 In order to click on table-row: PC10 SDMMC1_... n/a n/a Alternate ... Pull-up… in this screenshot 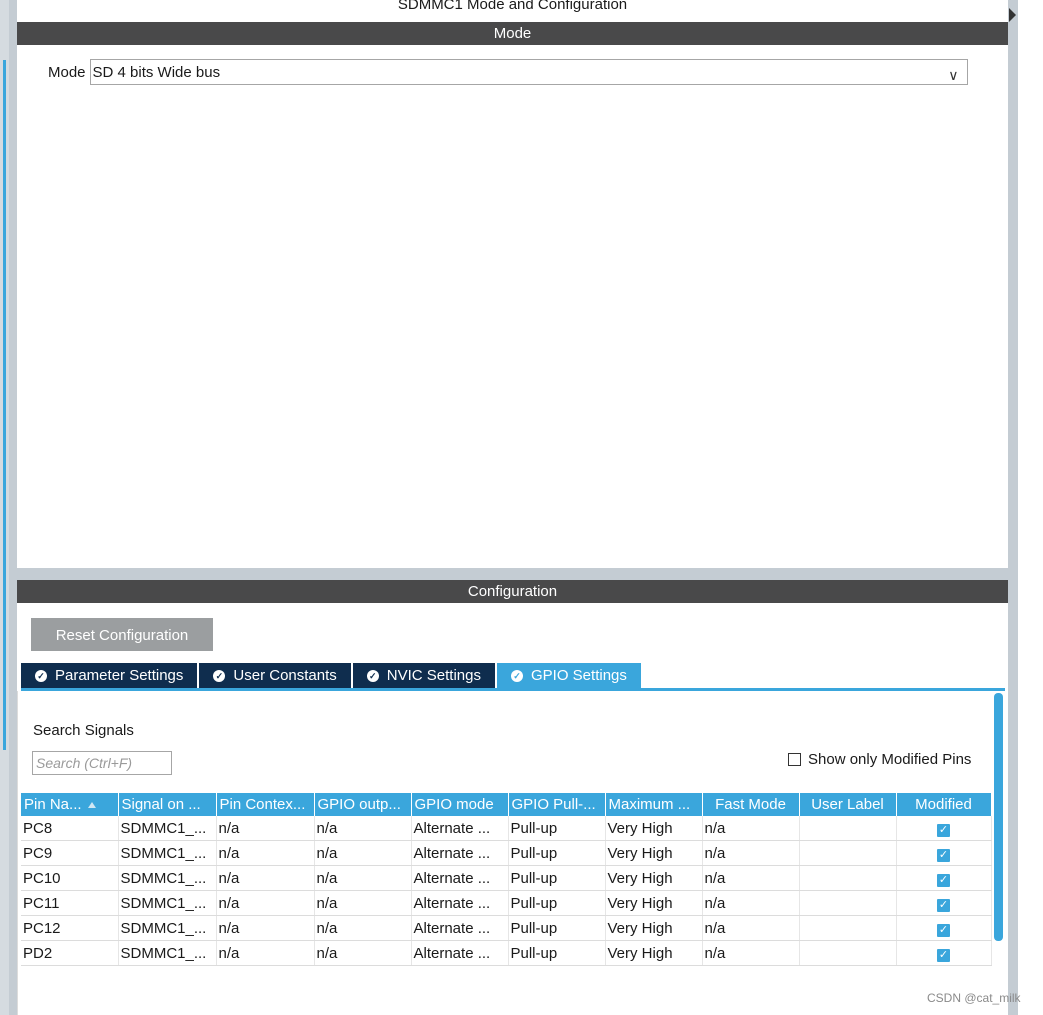, I will do `click(506, 878)`.